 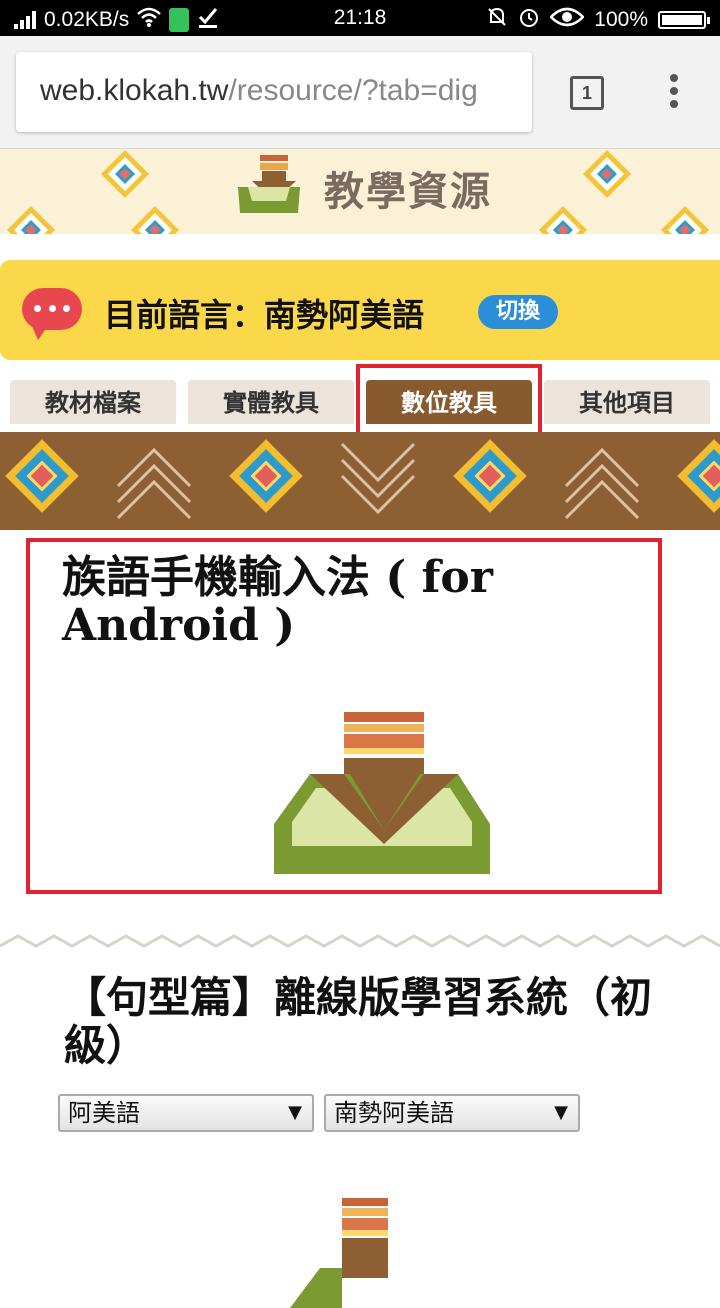 What do you see at coordinates (353, 90) in the screenshot?
I see `url-path: /resource/?tab=dig` at bounding box center [353, 90].